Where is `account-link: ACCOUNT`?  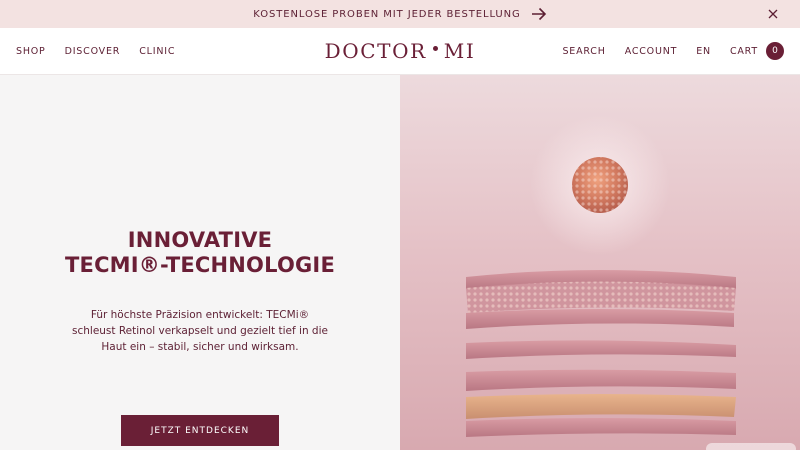
account-link: ACCOUNT is located at coordinates (651, 51).